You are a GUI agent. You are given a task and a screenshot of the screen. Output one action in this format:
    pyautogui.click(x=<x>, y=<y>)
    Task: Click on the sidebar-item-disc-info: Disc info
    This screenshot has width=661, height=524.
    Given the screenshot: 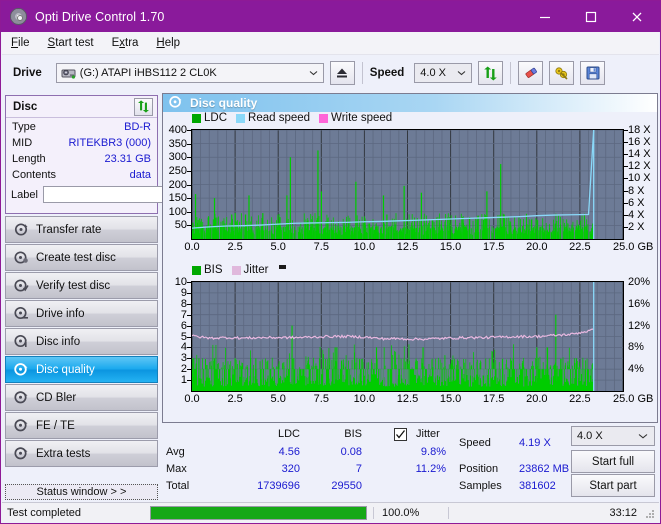 What is the action you would take?
    pyautogui.click(x=81, y=341)
    